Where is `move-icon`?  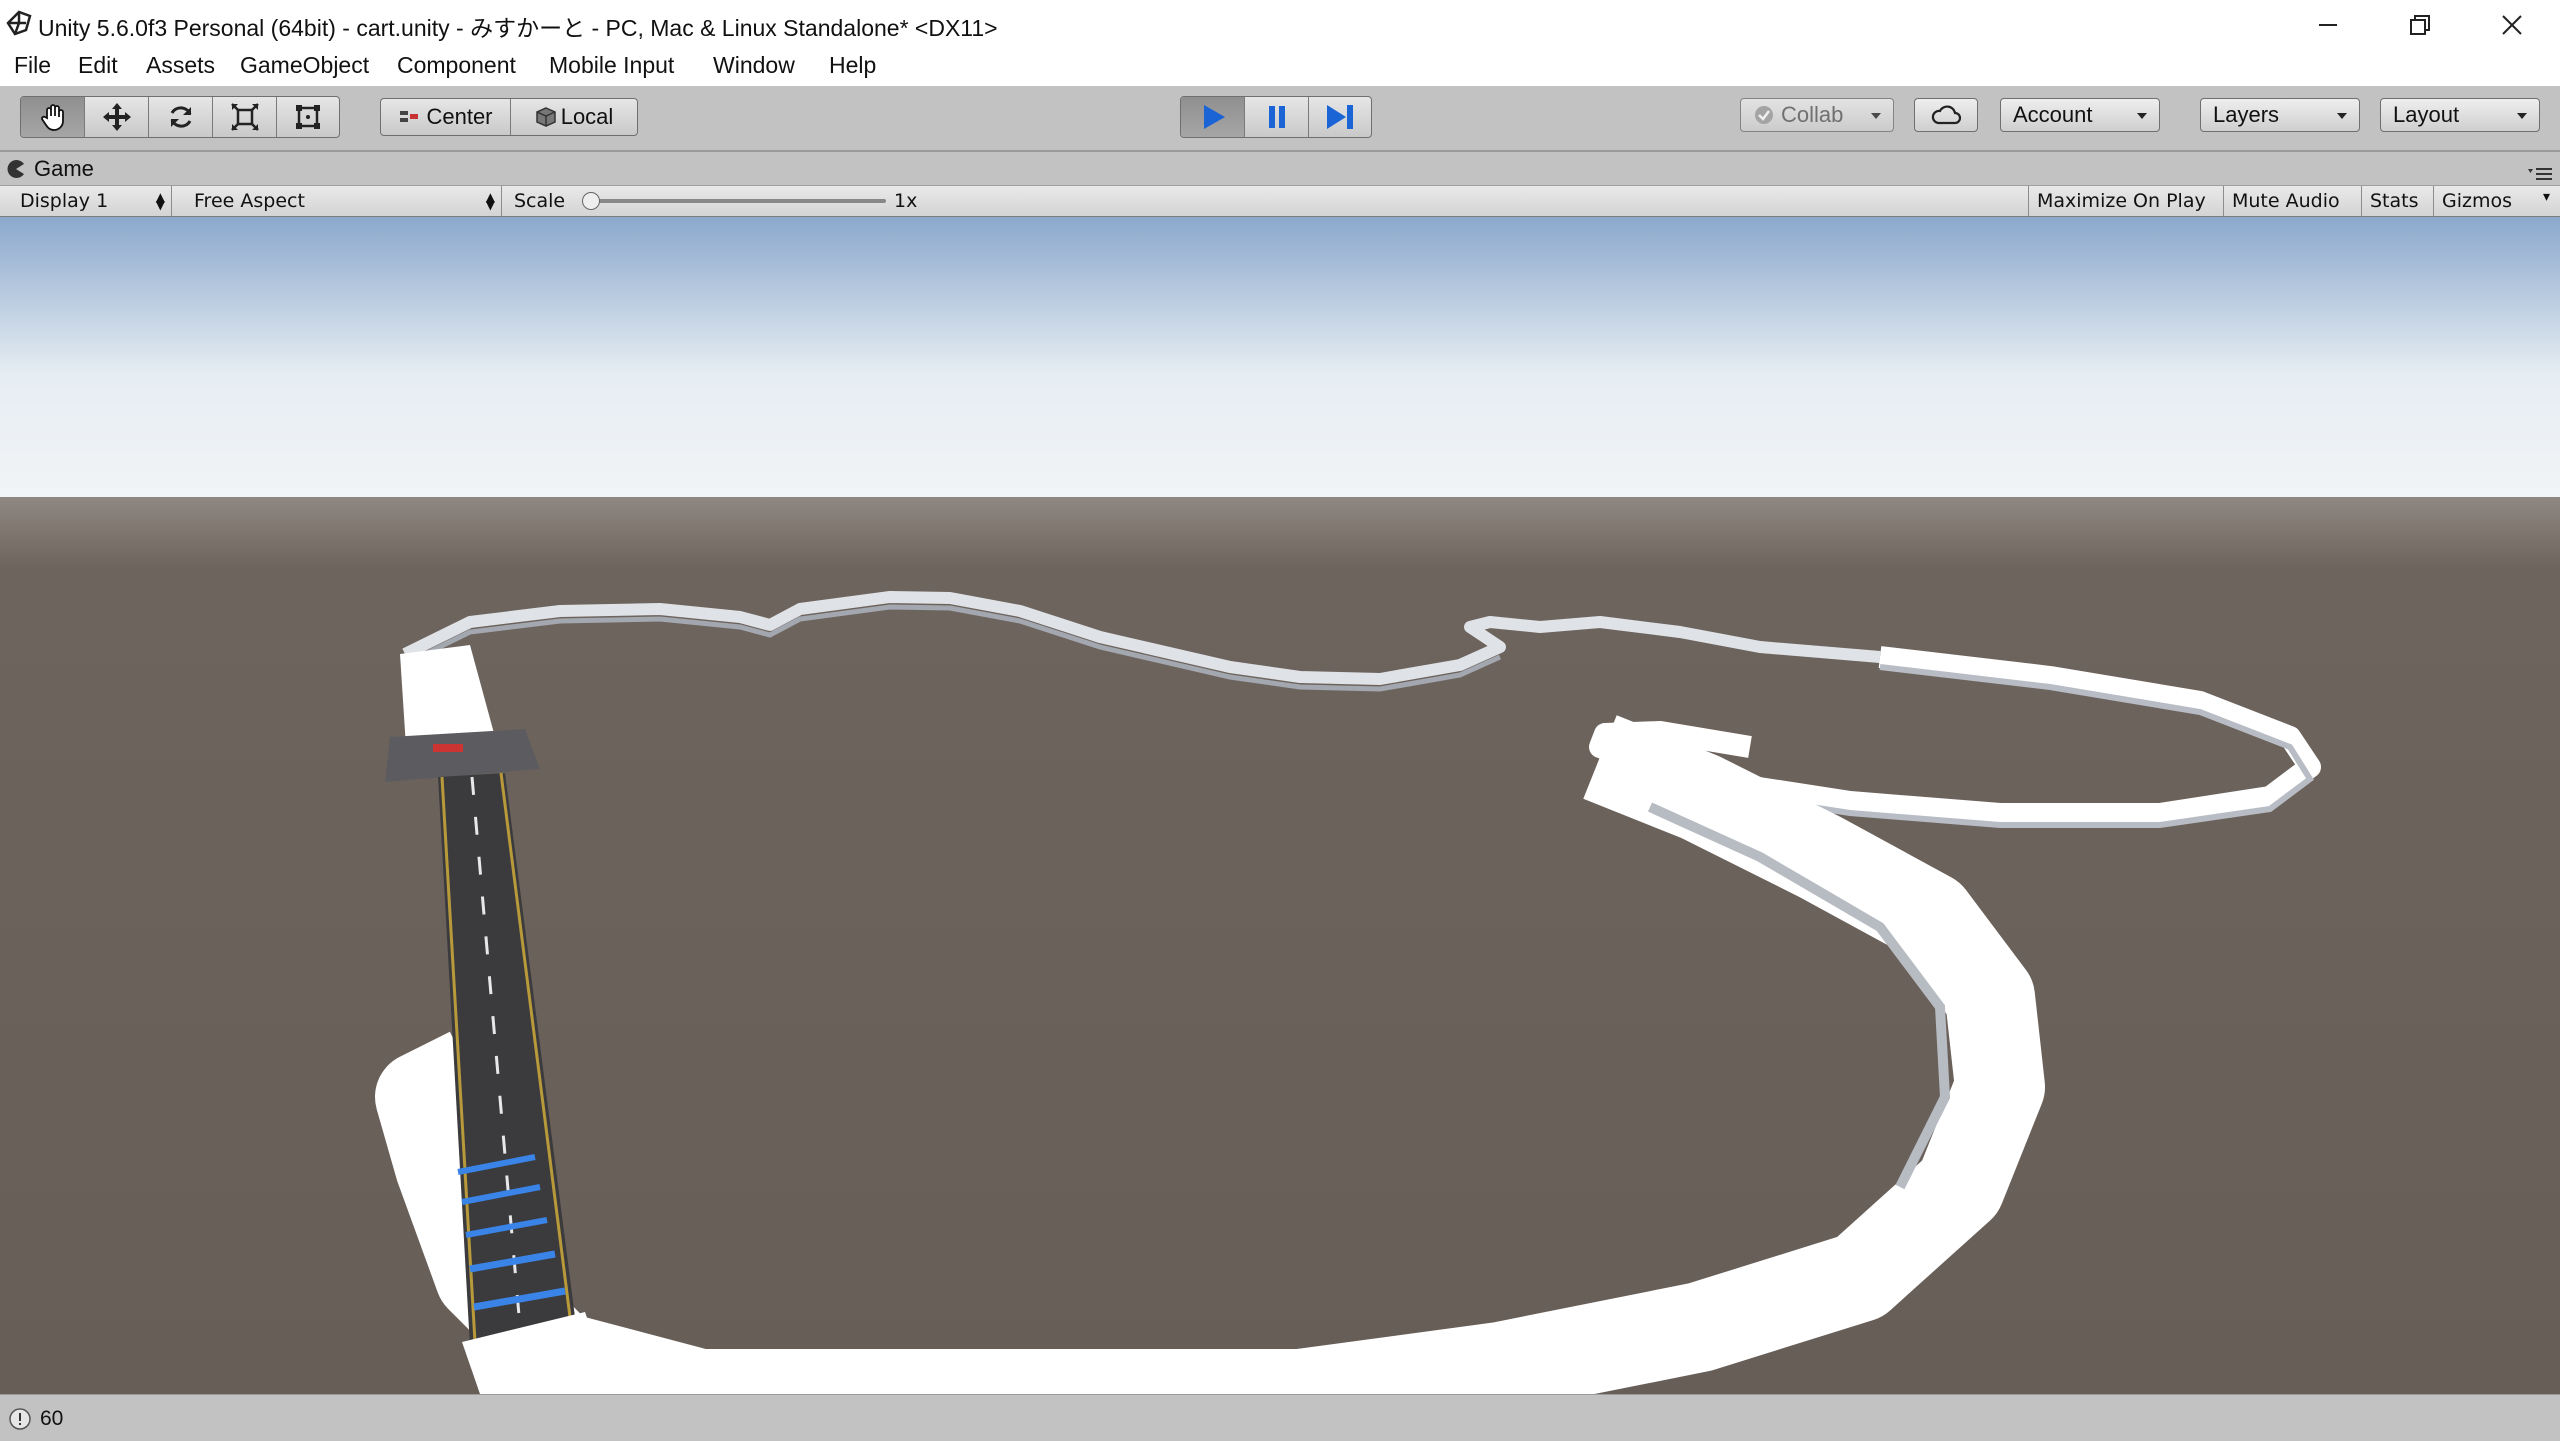 move-icon is located at coordinates (116, 117).